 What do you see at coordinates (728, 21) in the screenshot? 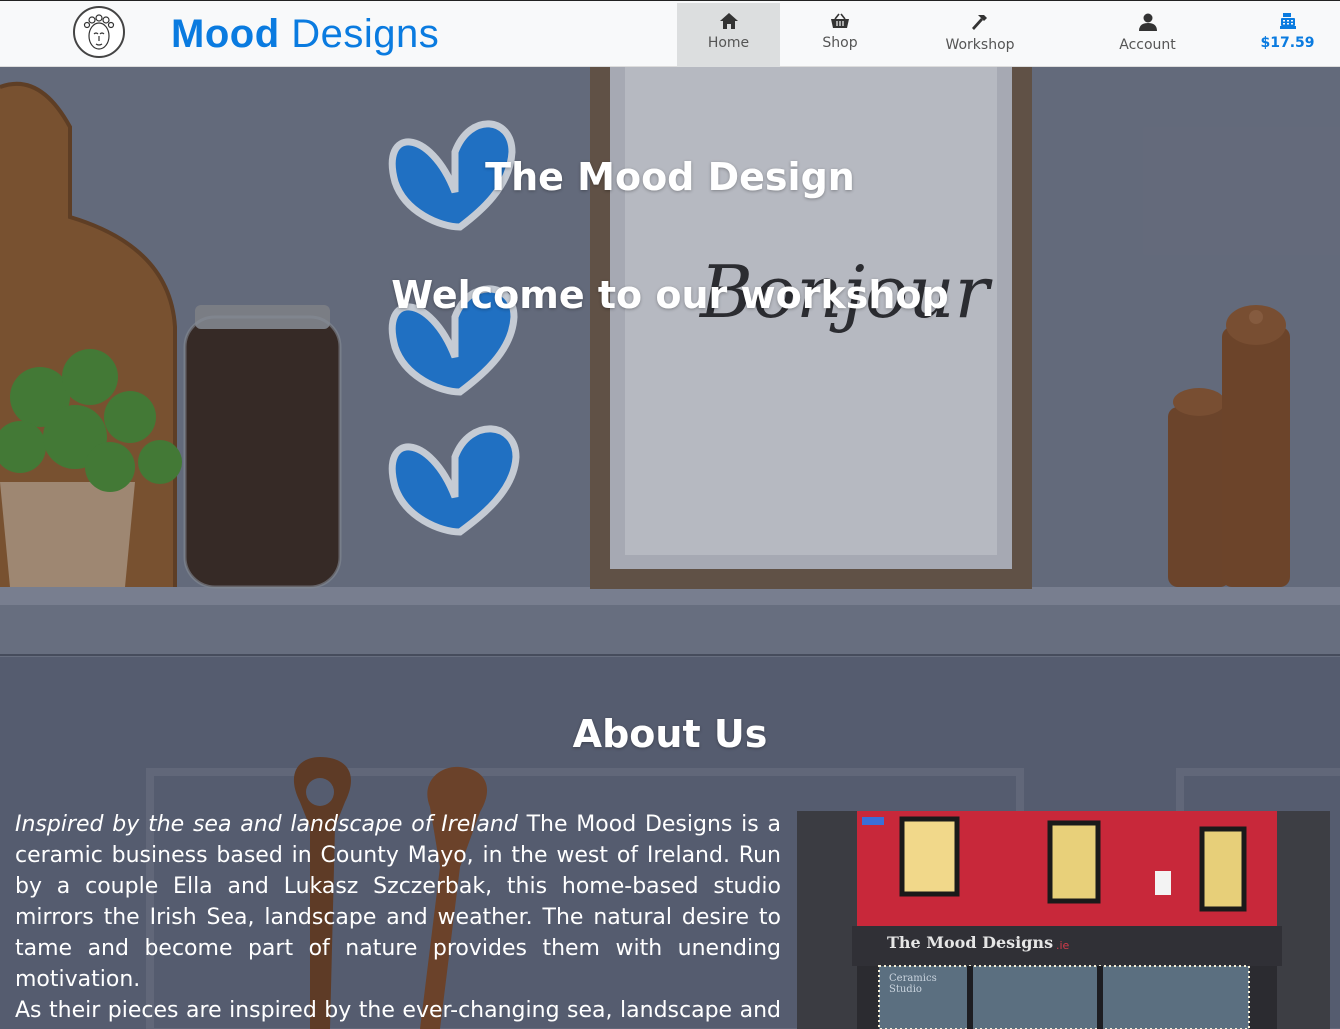
I see `home-icon` at bounding box center [728, 21].